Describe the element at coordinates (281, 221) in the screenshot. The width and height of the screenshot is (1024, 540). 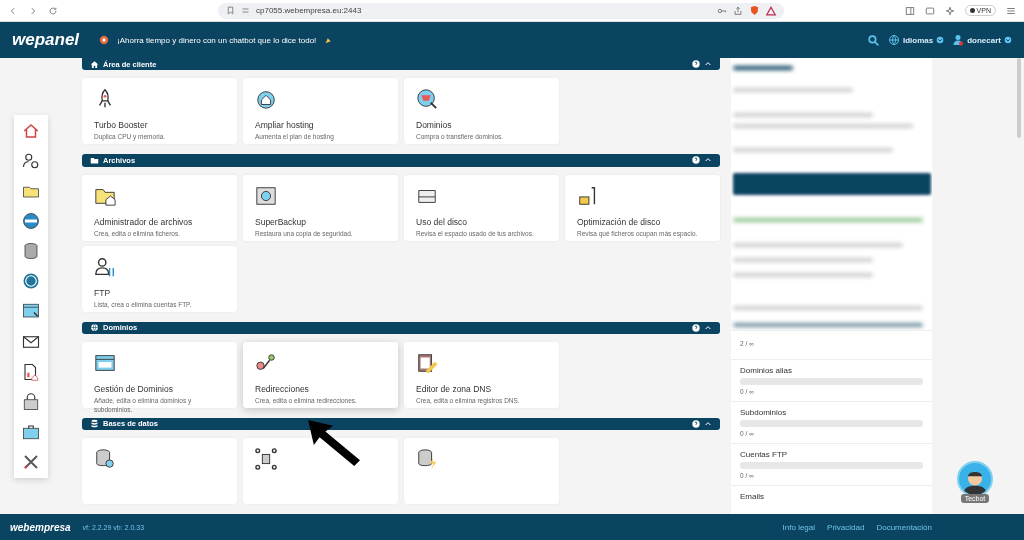
I see `card-title: SuperBackup` at that location.